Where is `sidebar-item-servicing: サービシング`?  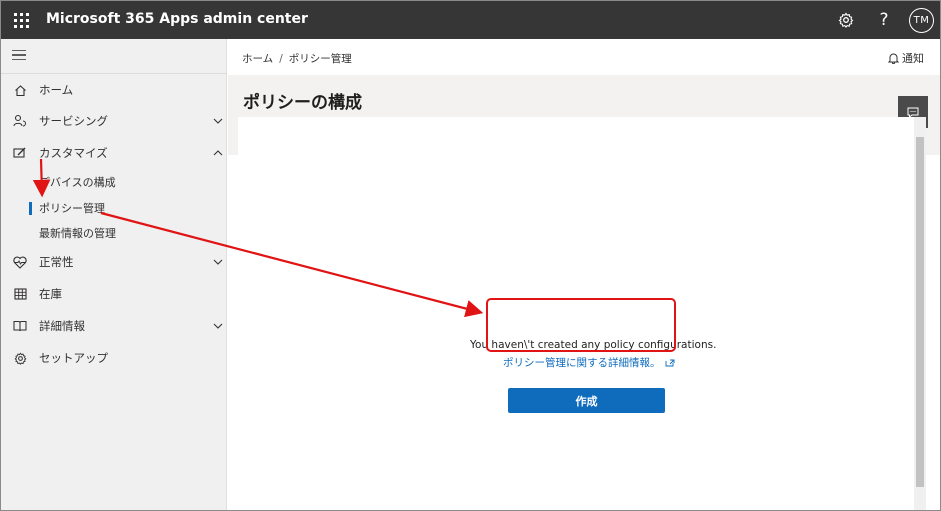 sidebar-item-servicing: サービシング is located at coordinates (113, 121).